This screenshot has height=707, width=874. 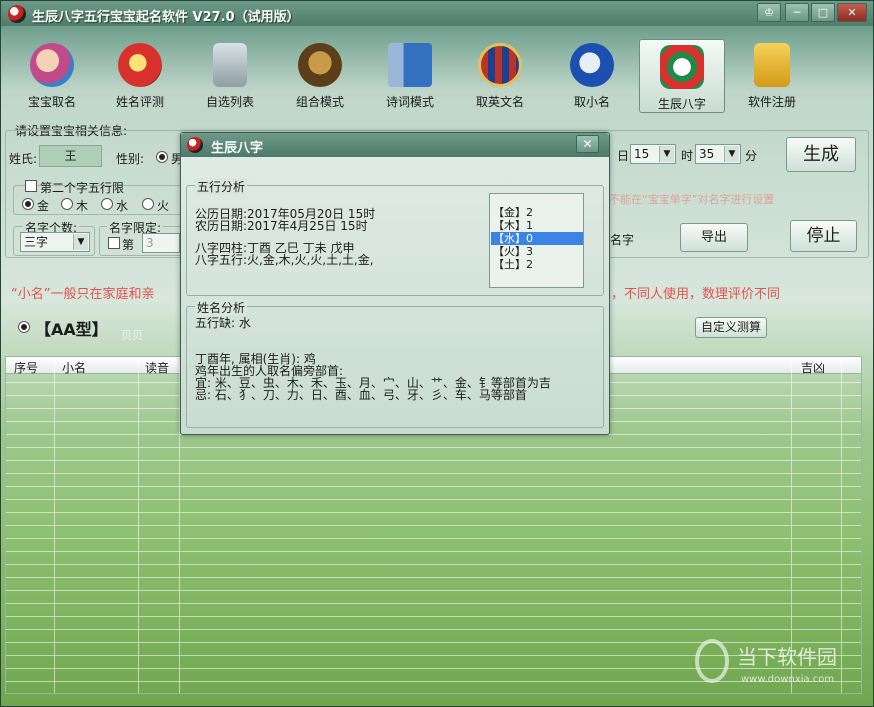 I want to click on element-count-list: 【金】2 【木】1 【水】0 【火】3 【土】2, so click(x=536, y=240).